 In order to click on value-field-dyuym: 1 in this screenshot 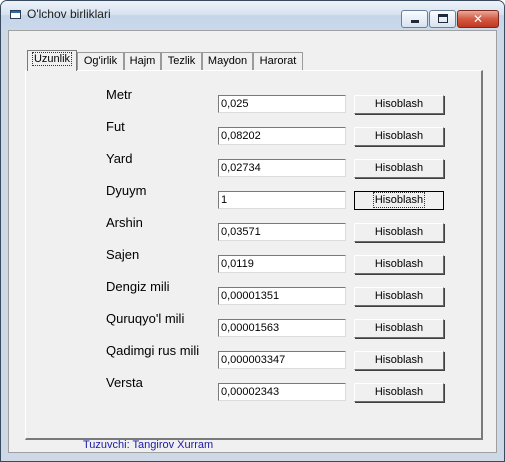, I will do `click(282, 200)`.